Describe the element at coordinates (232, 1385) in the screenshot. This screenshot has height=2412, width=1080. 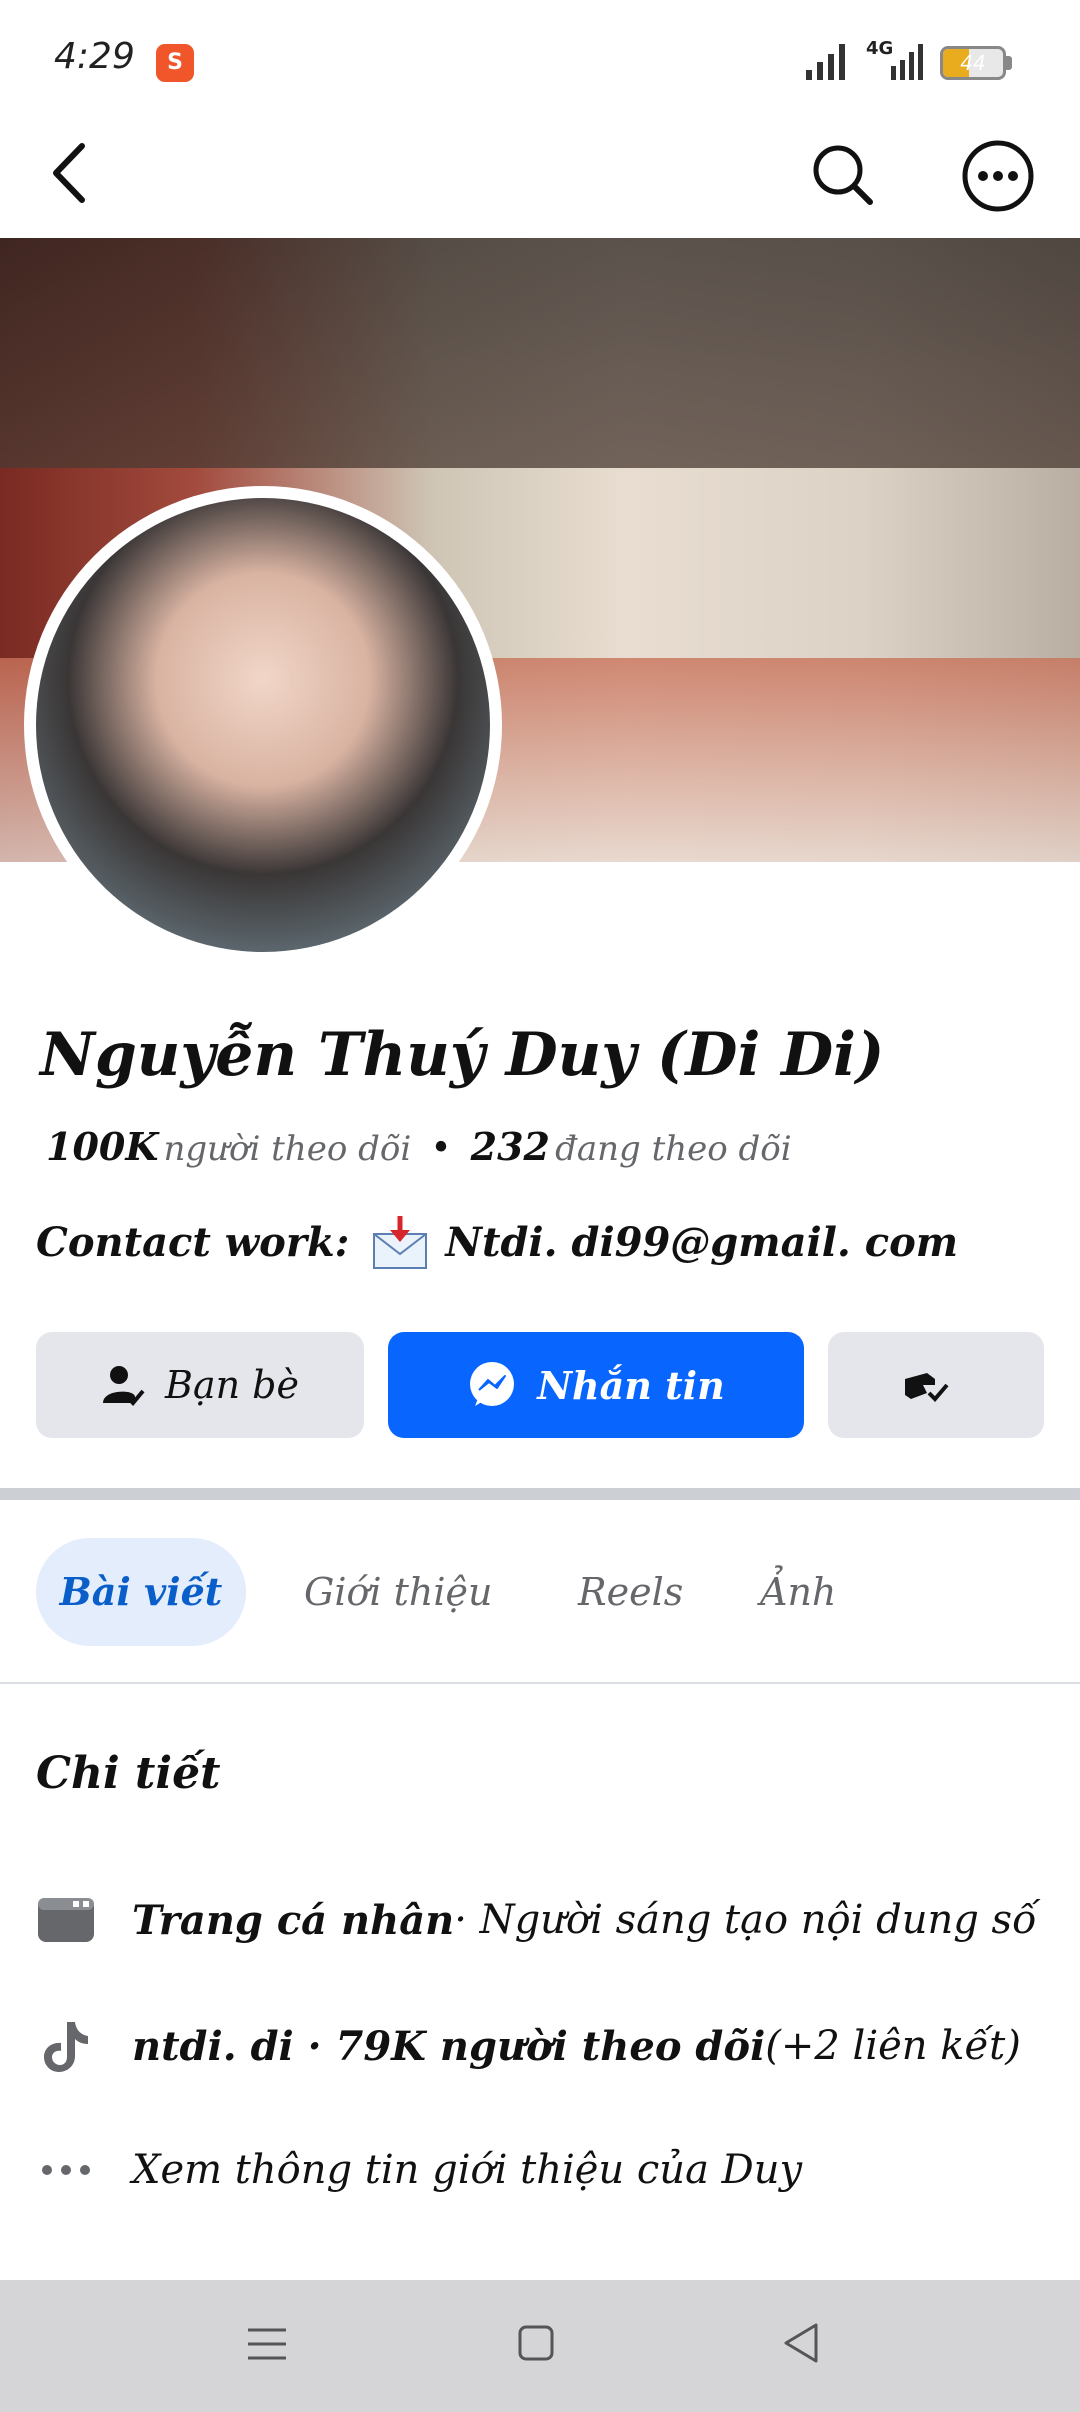
I see `friends-button-label: Bạn bè` at that location.